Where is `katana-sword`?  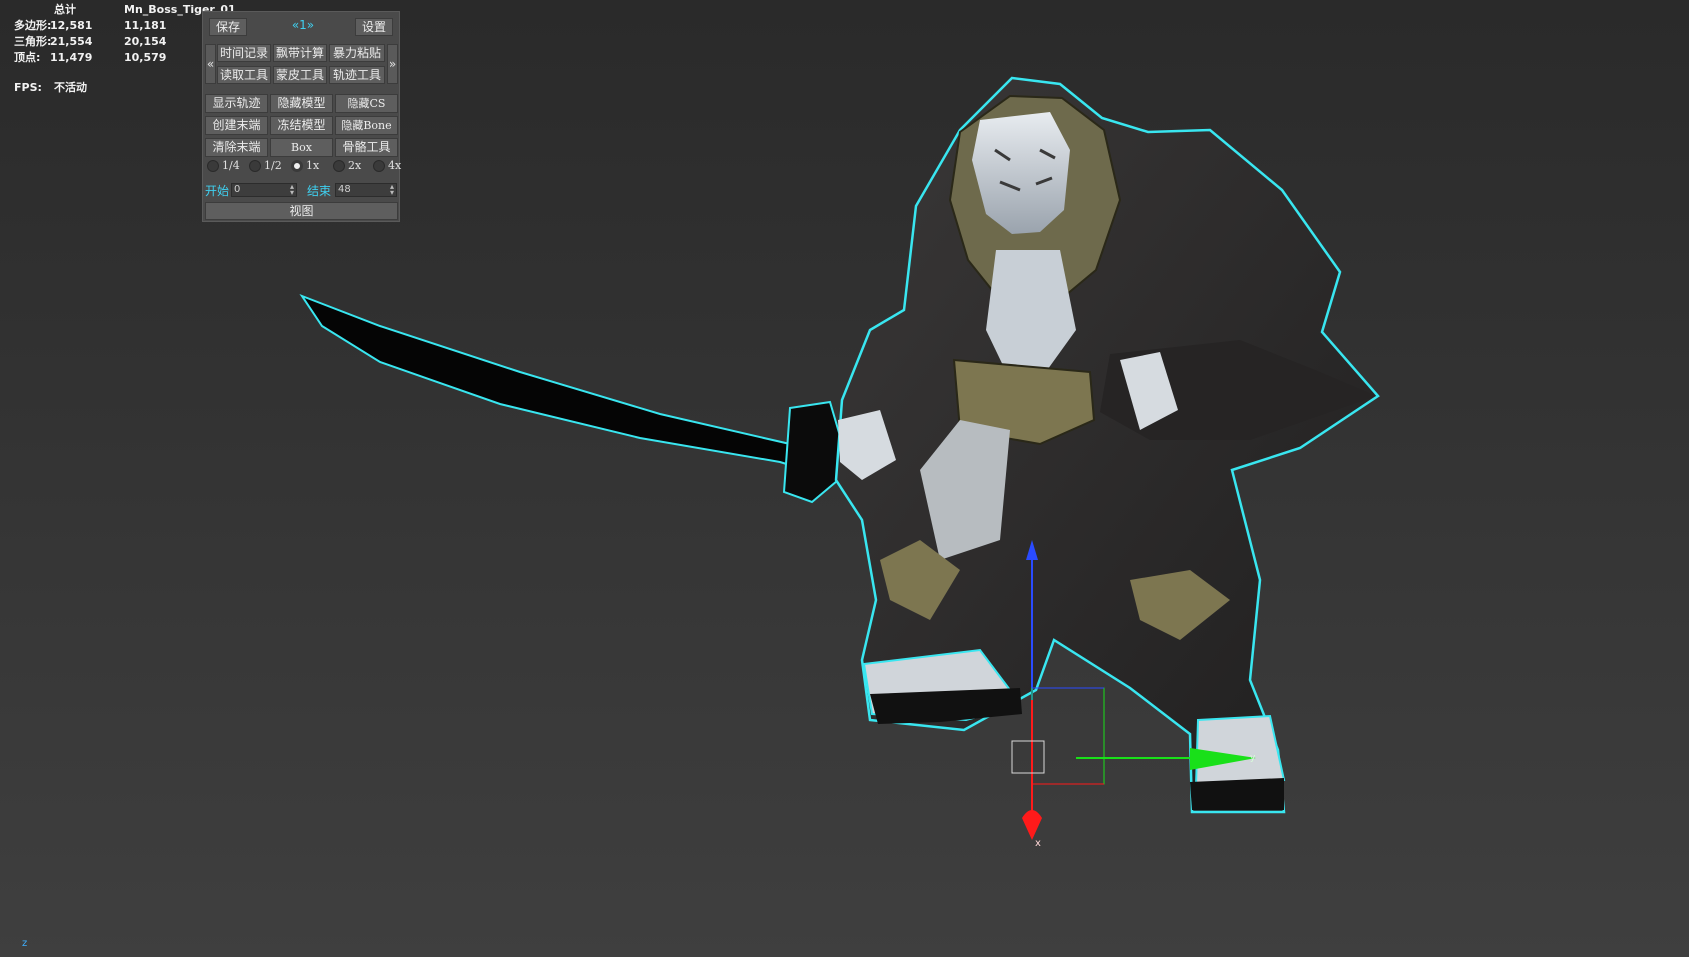
katana-sword is located at coordinates (575, 398).